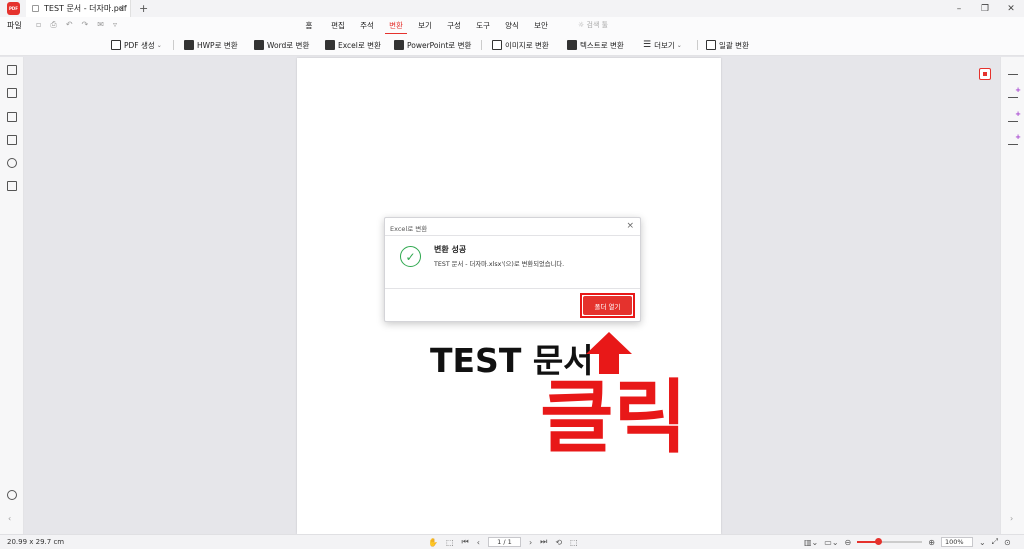 This screenshot has width=1024, height=549. I want to click on tab-forms: 양식, so click(512, 27).